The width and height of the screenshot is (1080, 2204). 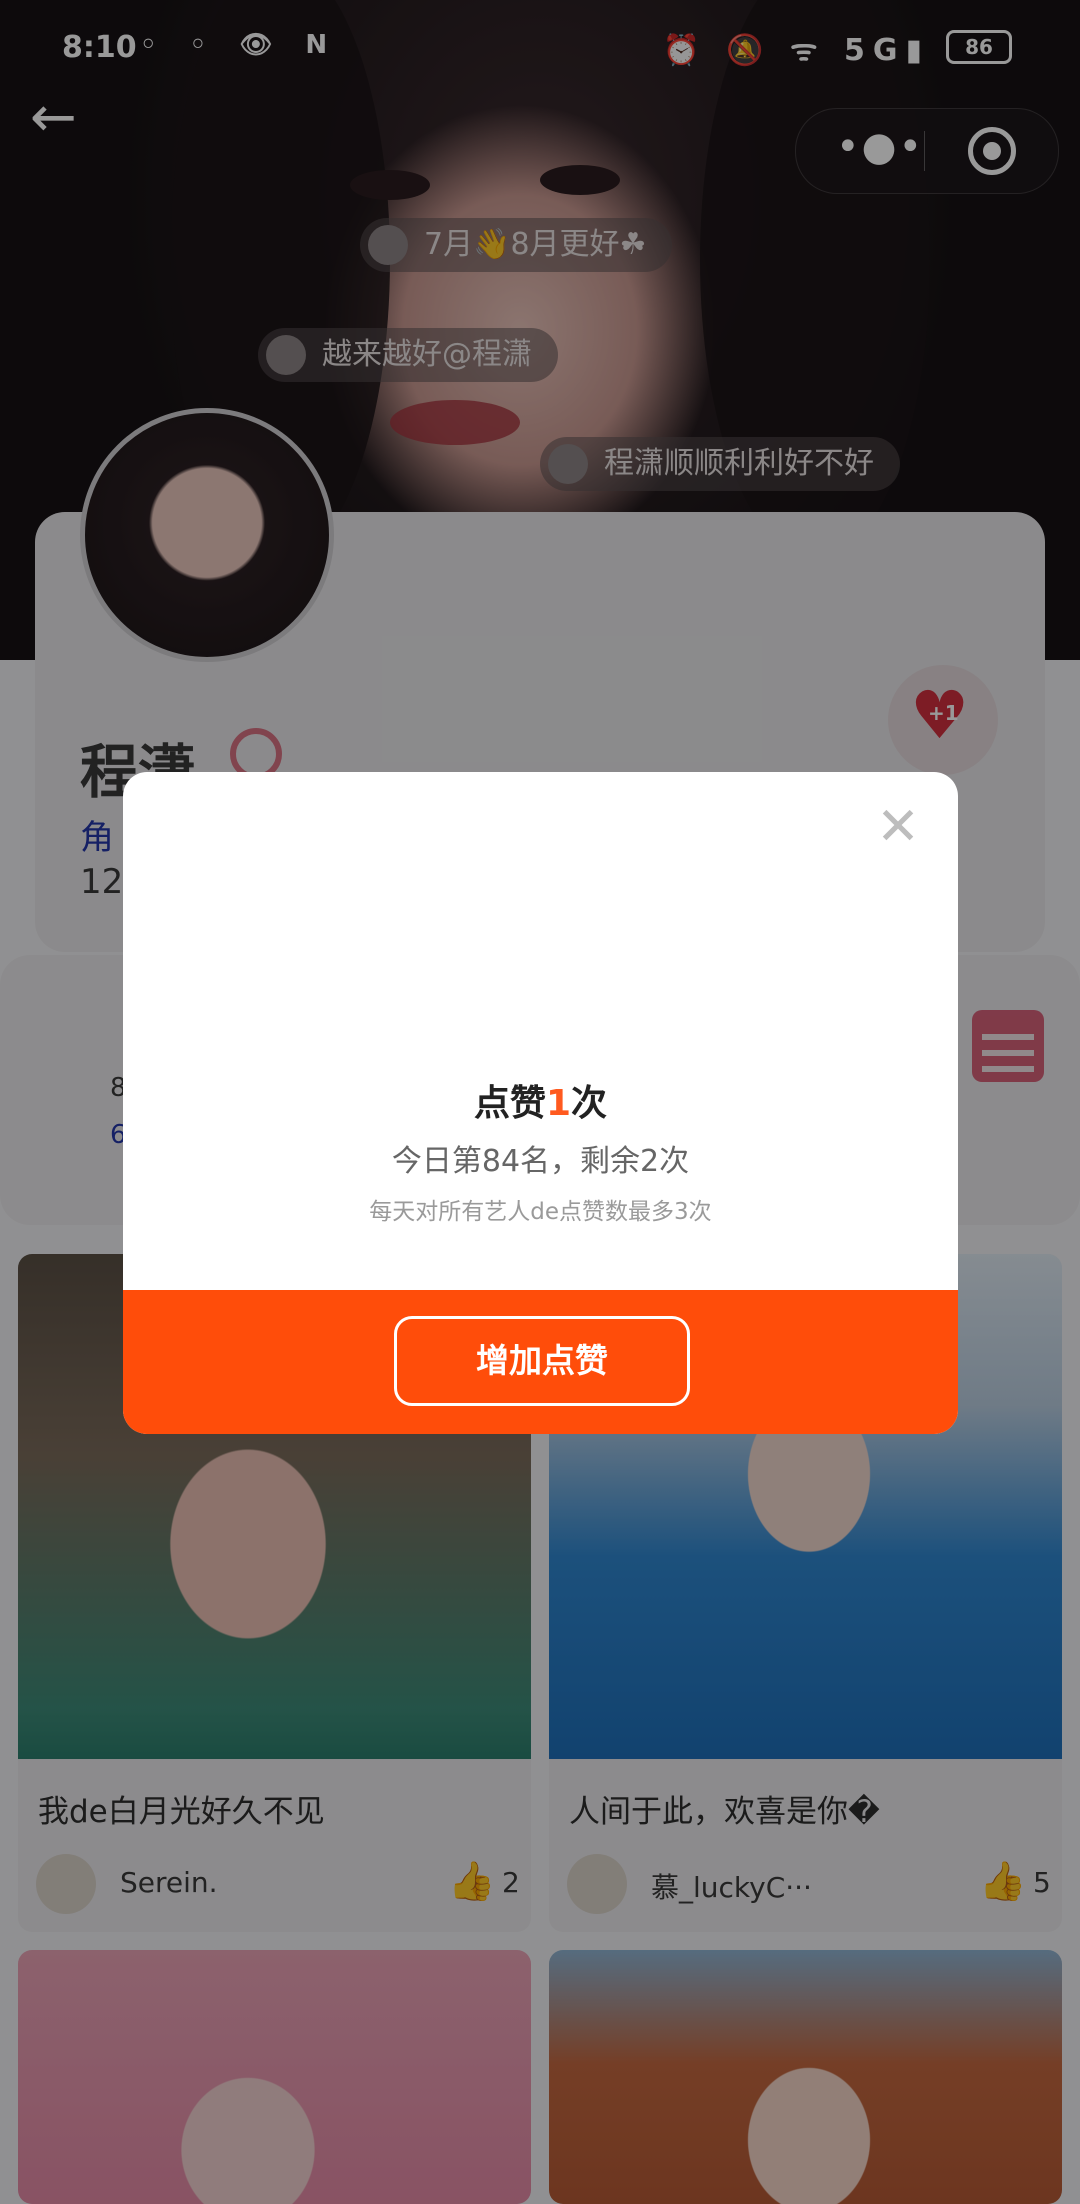 I want to click on dialog-title: 点赞1次, so click(x=540, y=1100).